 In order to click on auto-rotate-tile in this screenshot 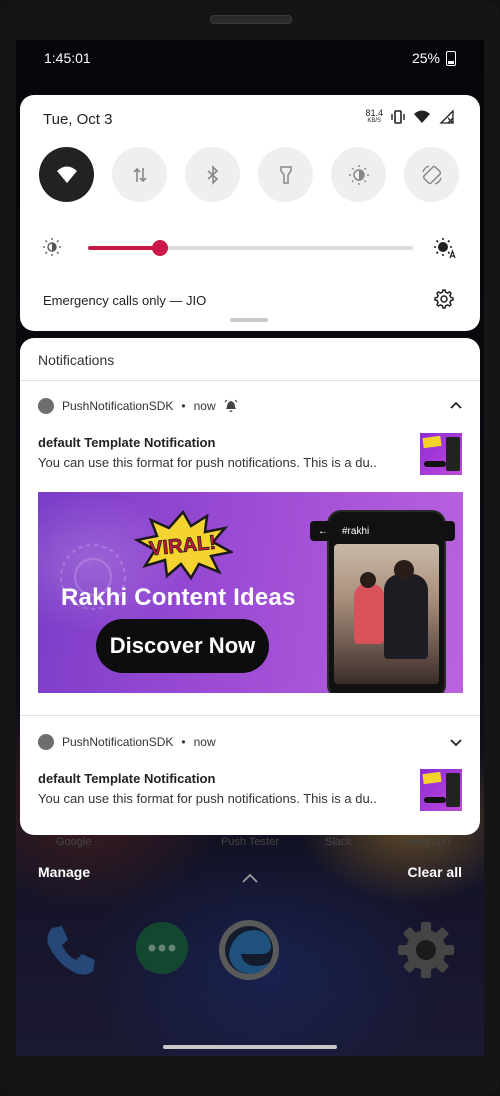, I will do `click(431, 174)`.